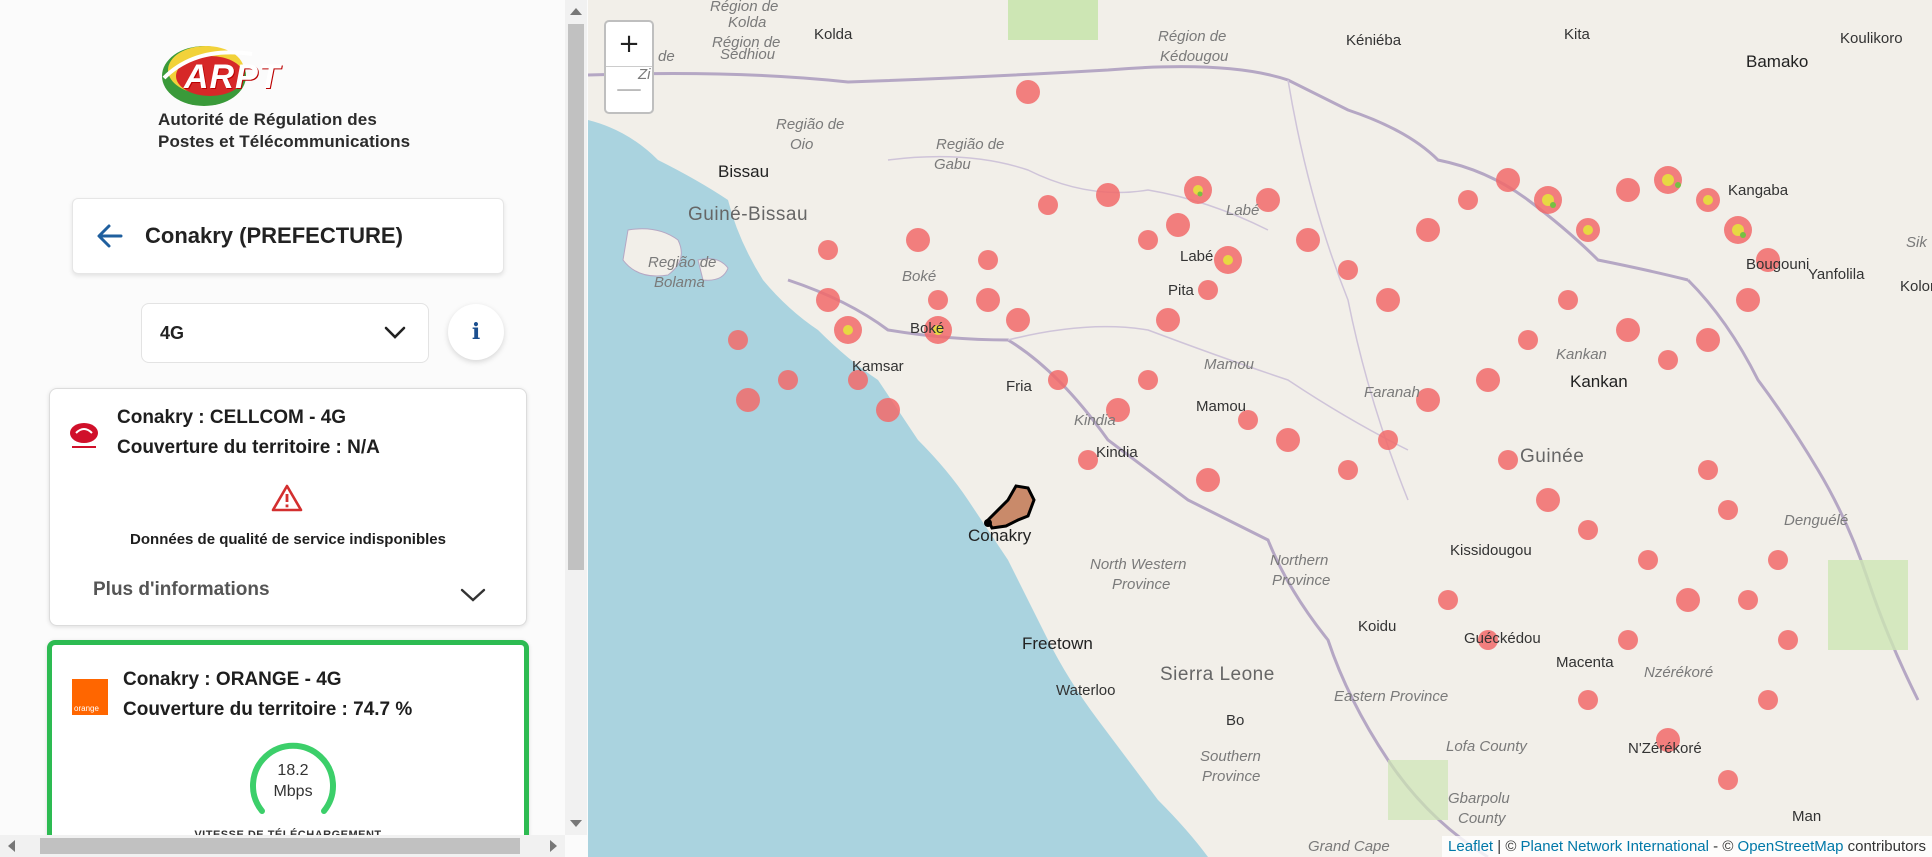  Describe the element at coordinates (644, 74) in the screenshot. I see `map-label: Zi` at that location.